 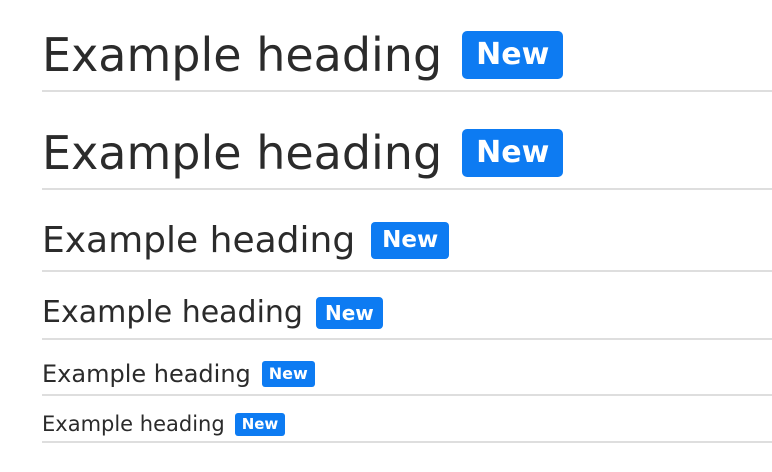 I want to click on heading-h6: Example heading New, so click(x=164, y=424).